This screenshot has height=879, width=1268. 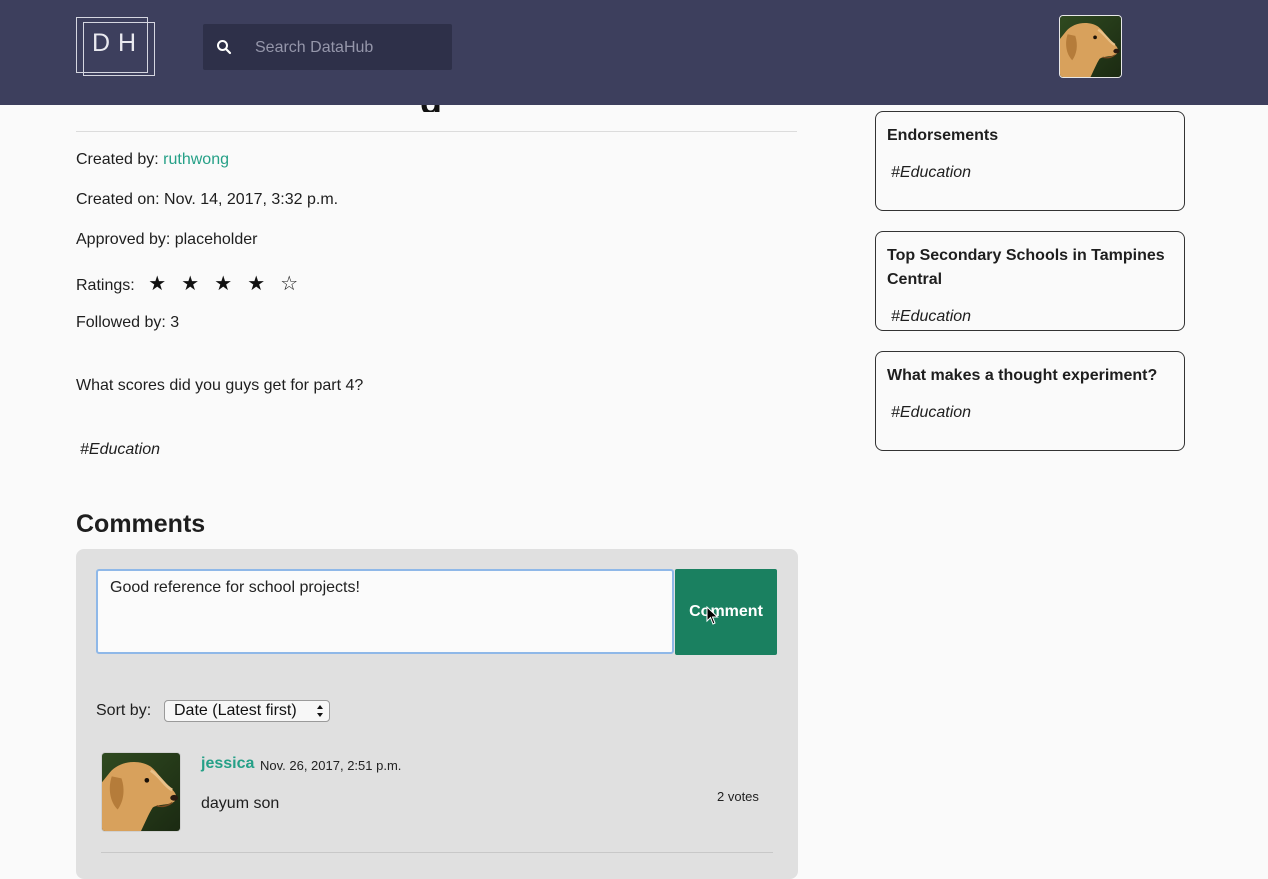 I want to click on comment-submit-button: Comment, so click(x=726, y=612).